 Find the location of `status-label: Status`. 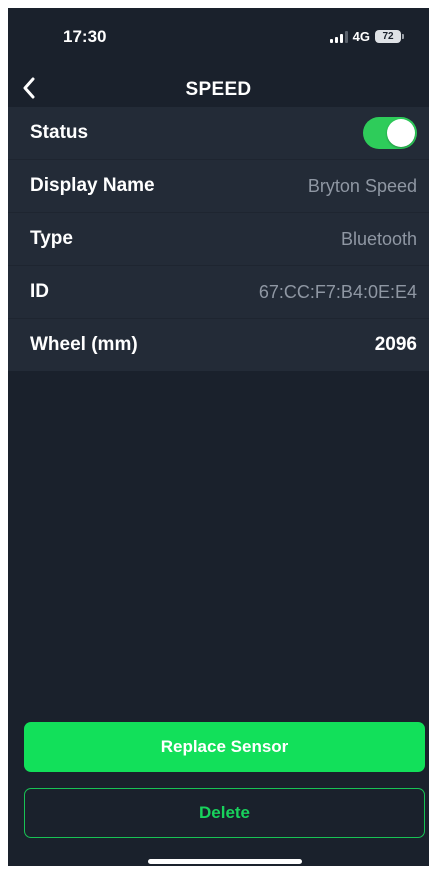

status-label: Status is located at coordinates (59, 132).